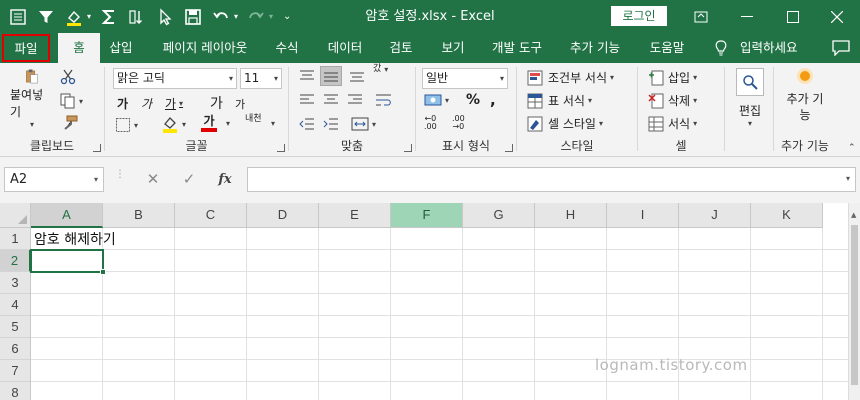 This screenshot has width=860, height=400. What do you see at coordinates (15, 283) in the screenshot?
I see `row-header-3: 3` at bounding box center [15, 283].